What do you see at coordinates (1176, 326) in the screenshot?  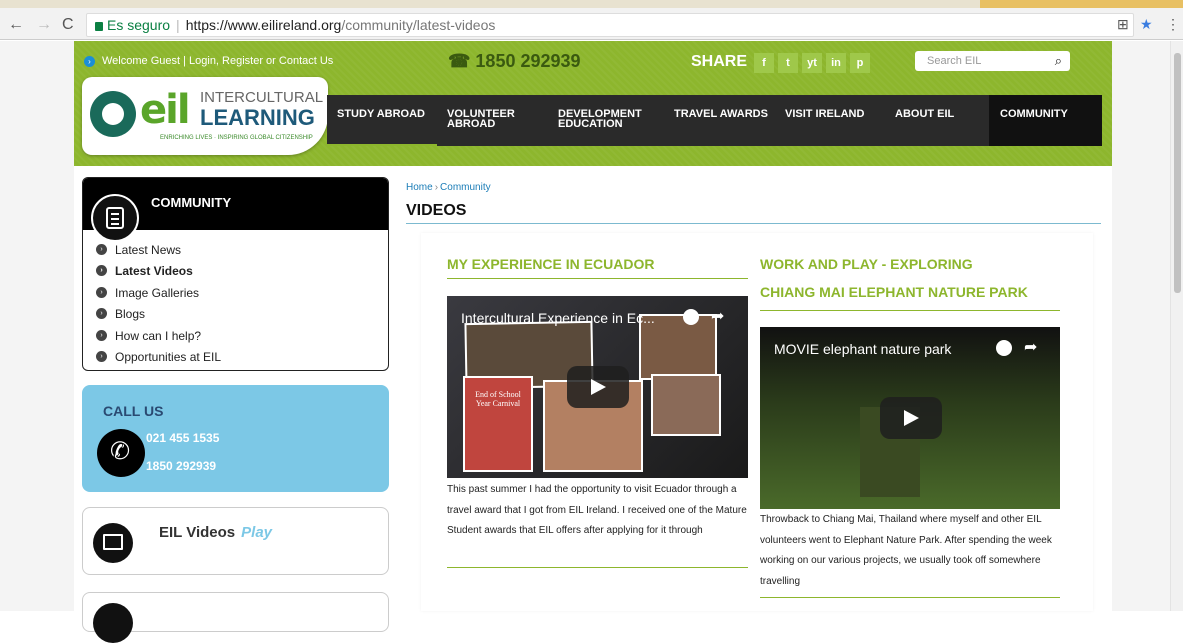 I see `scrollbar` at bounding box center [1176, 326].